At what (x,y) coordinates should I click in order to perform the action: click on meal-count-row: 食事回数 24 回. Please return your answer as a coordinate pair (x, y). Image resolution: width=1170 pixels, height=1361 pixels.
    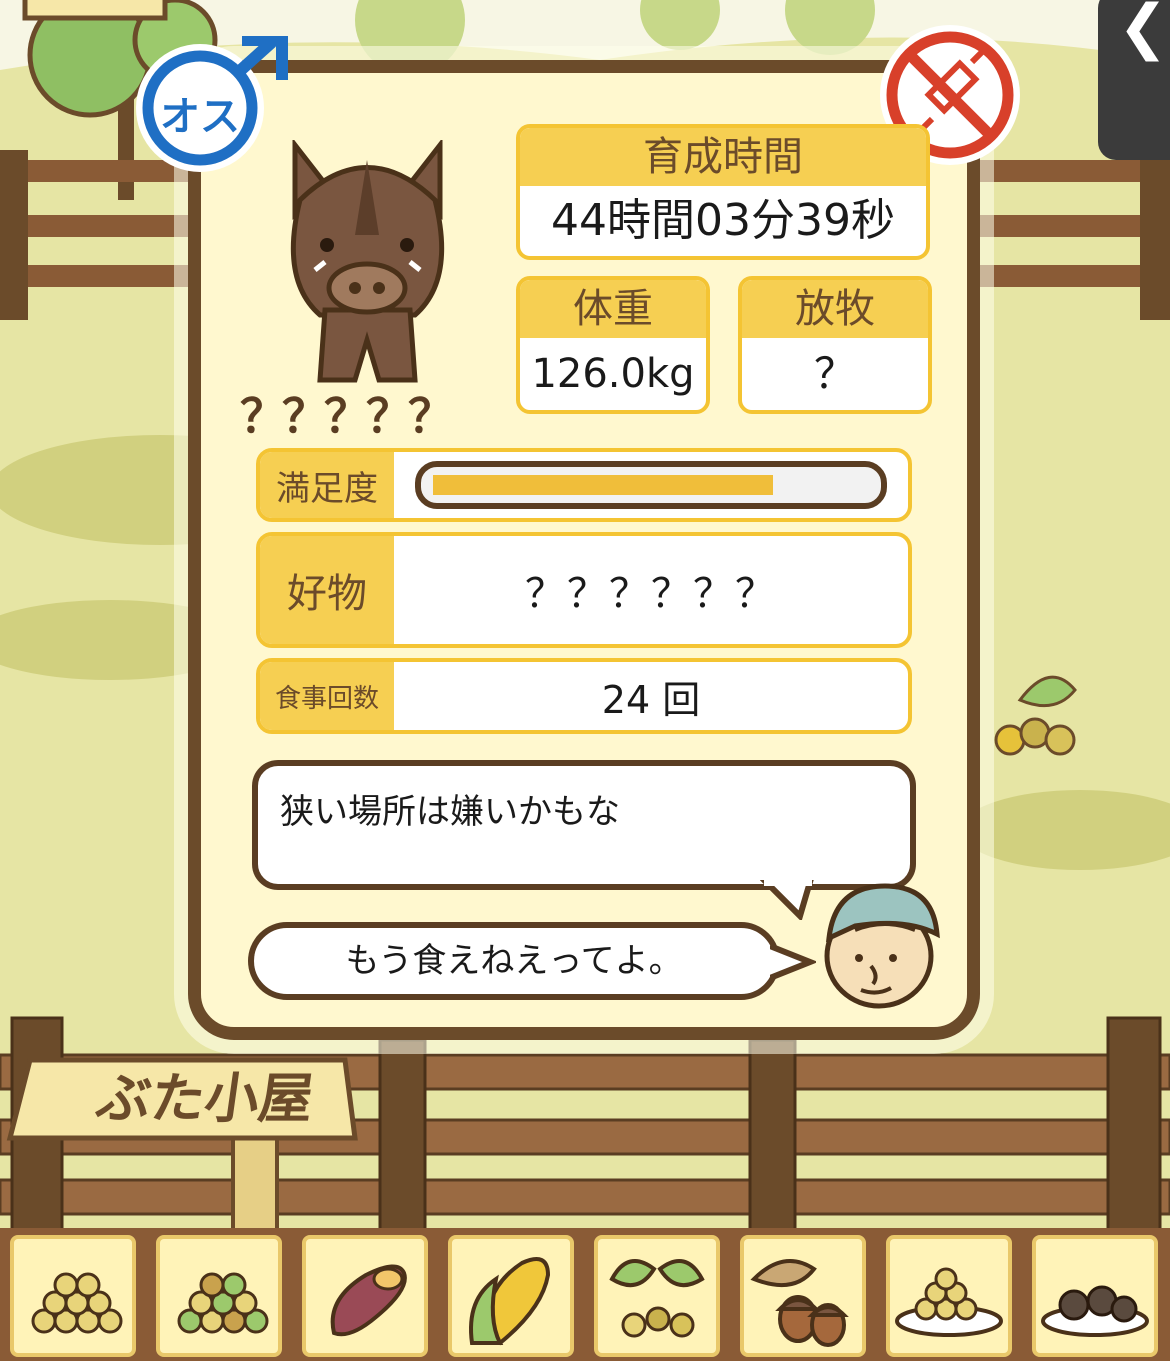
    Looking at the image, I should click on (584, 696).